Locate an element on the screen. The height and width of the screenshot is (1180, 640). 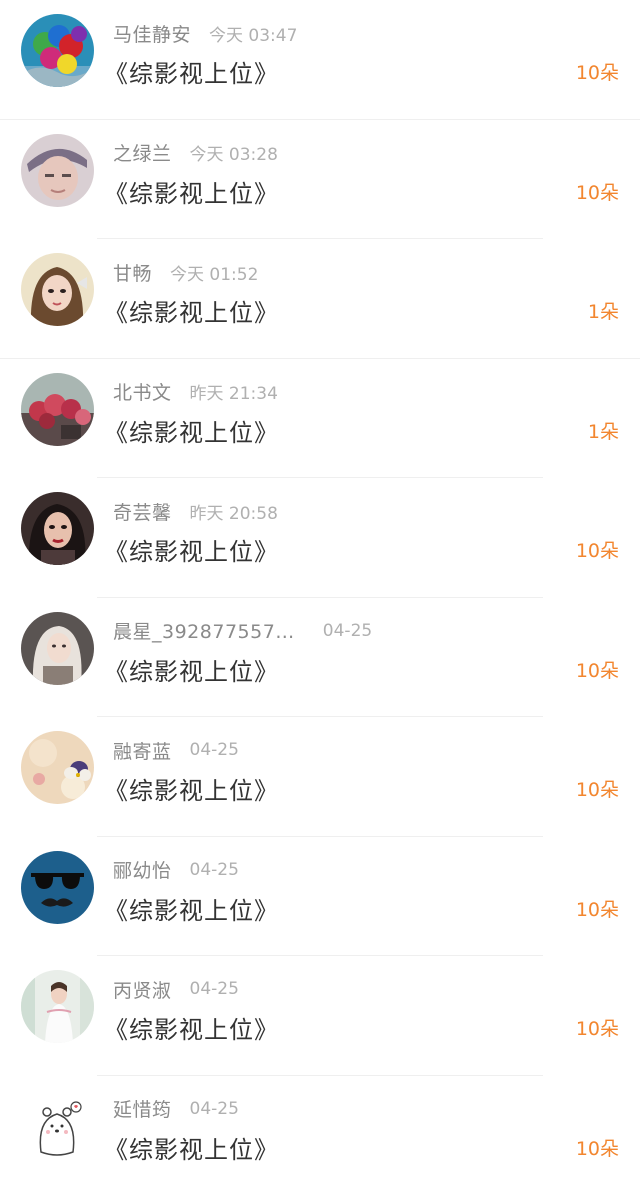
item-meta: 奇芸馨 昨天 20:58 is located at coordinates (195, 511).